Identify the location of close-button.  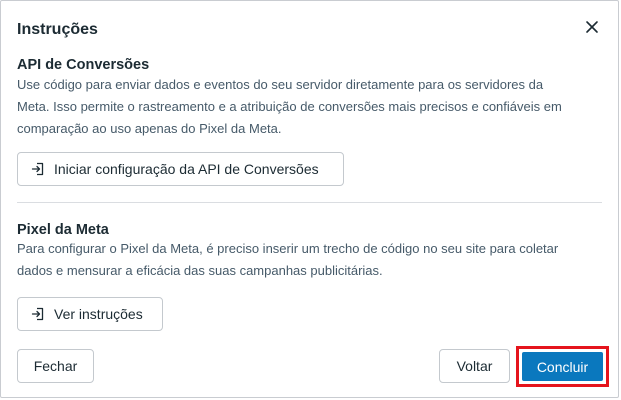
(592, 29).